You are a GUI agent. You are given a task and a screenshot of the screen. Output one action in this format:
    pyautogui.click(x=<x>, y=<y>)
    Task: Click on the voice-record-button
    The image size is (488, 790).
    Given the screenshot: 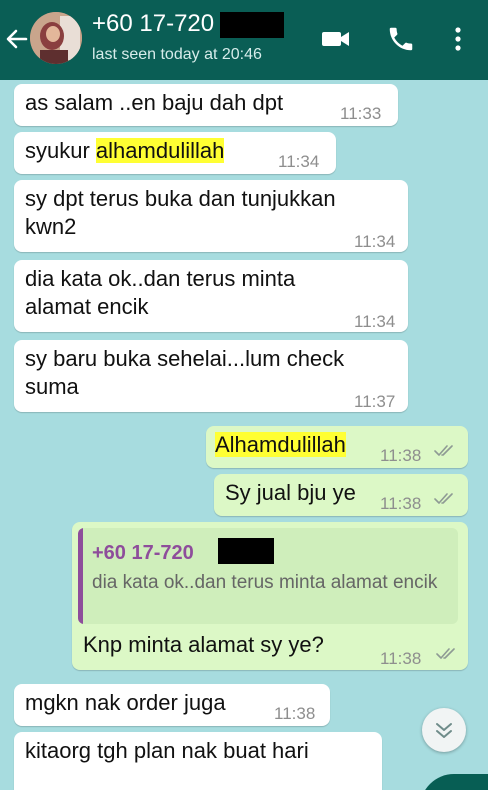 What is the action you would take?
    pyautogui.click(x=454, y=782)
    